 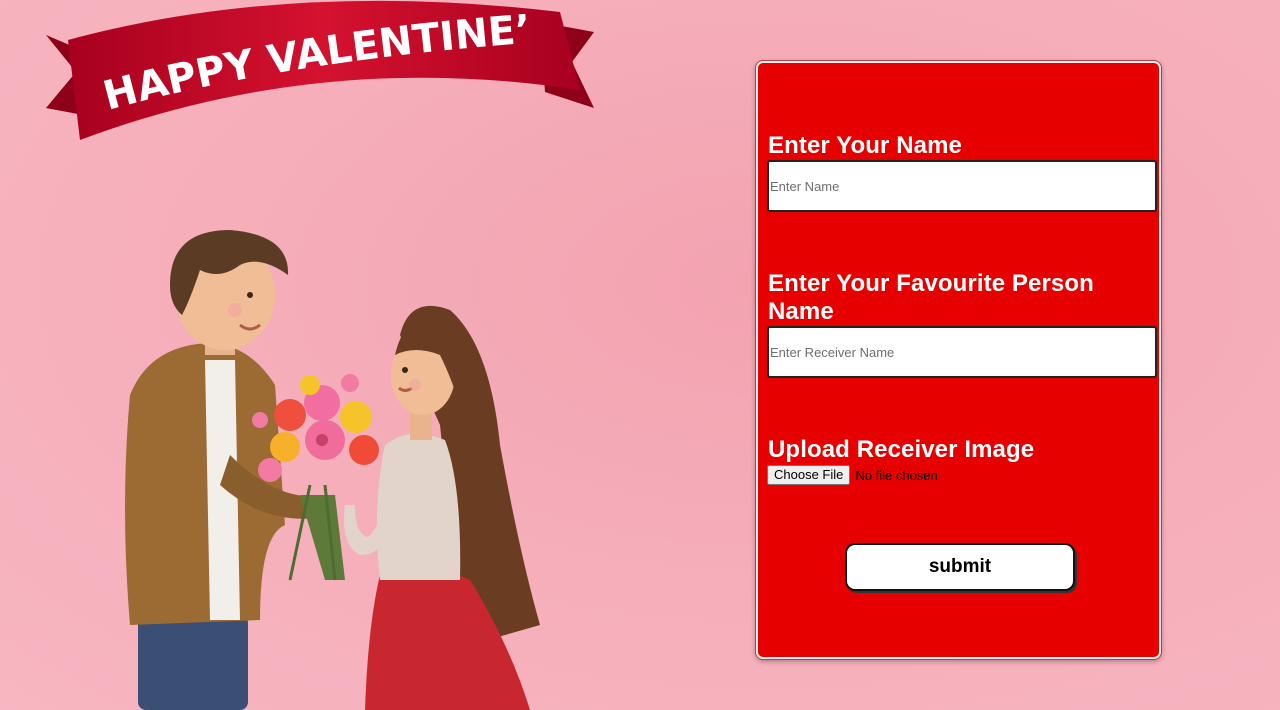 I want to click on choose-file-button: Choose File, so click(x=809, y=475).